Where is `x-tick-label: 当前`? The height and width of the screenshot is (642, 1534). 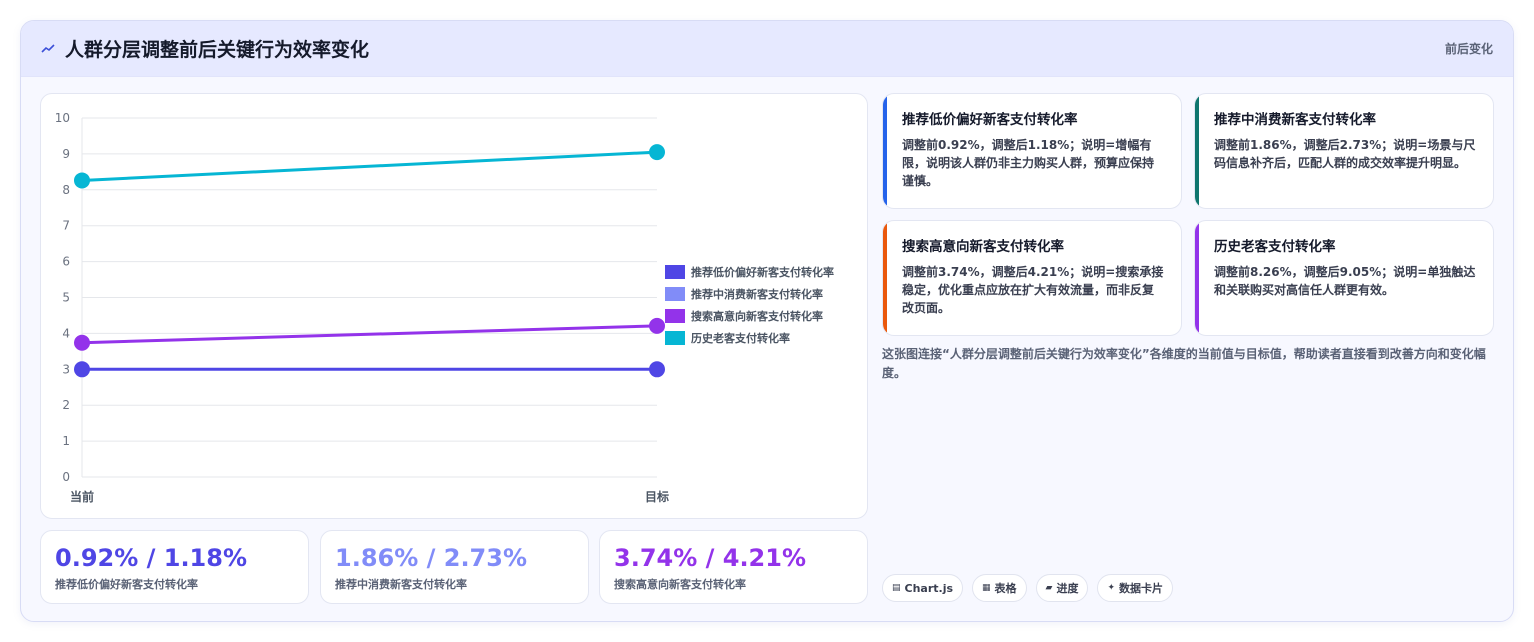 x-tick-label: 当前 is located at coordinates (82, 496).